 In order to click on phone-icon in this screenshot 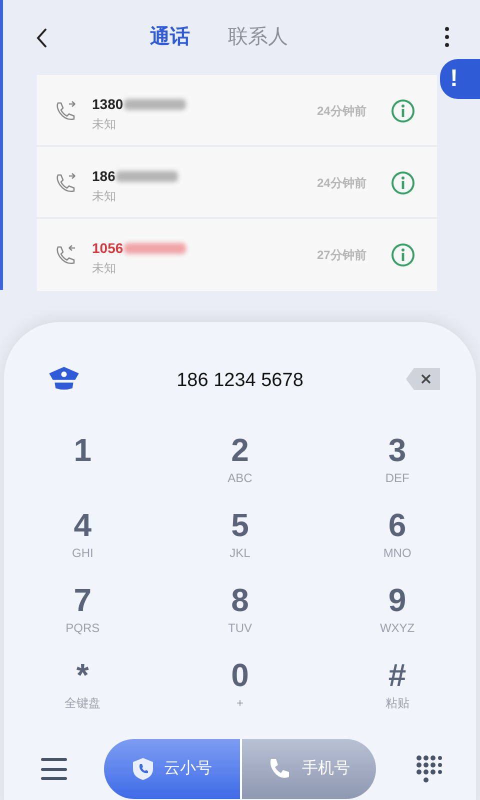, I will do `click(279, 769)`.